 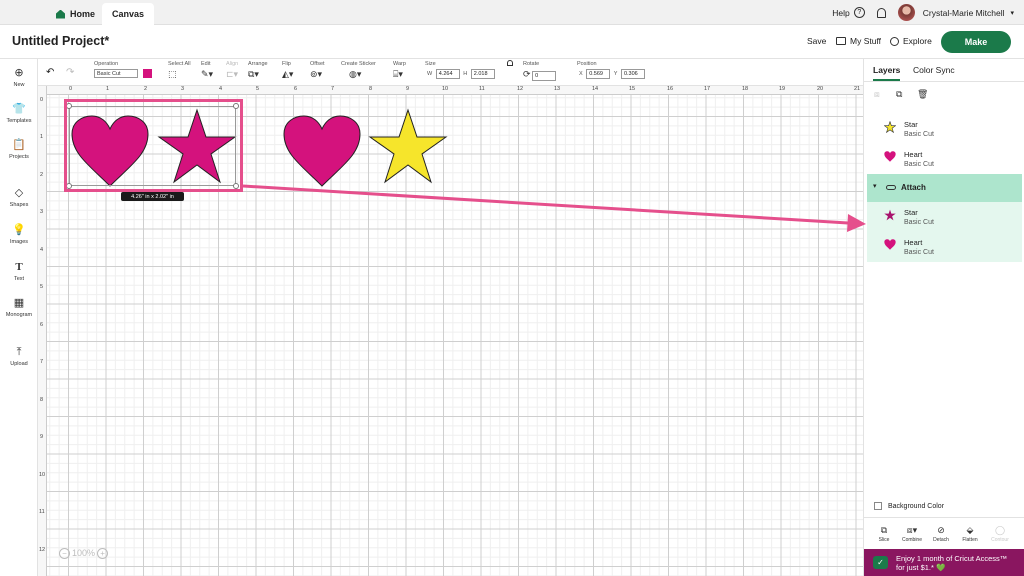 I want to click on ruler-tick-label: 12, so click(x=42, y=550).